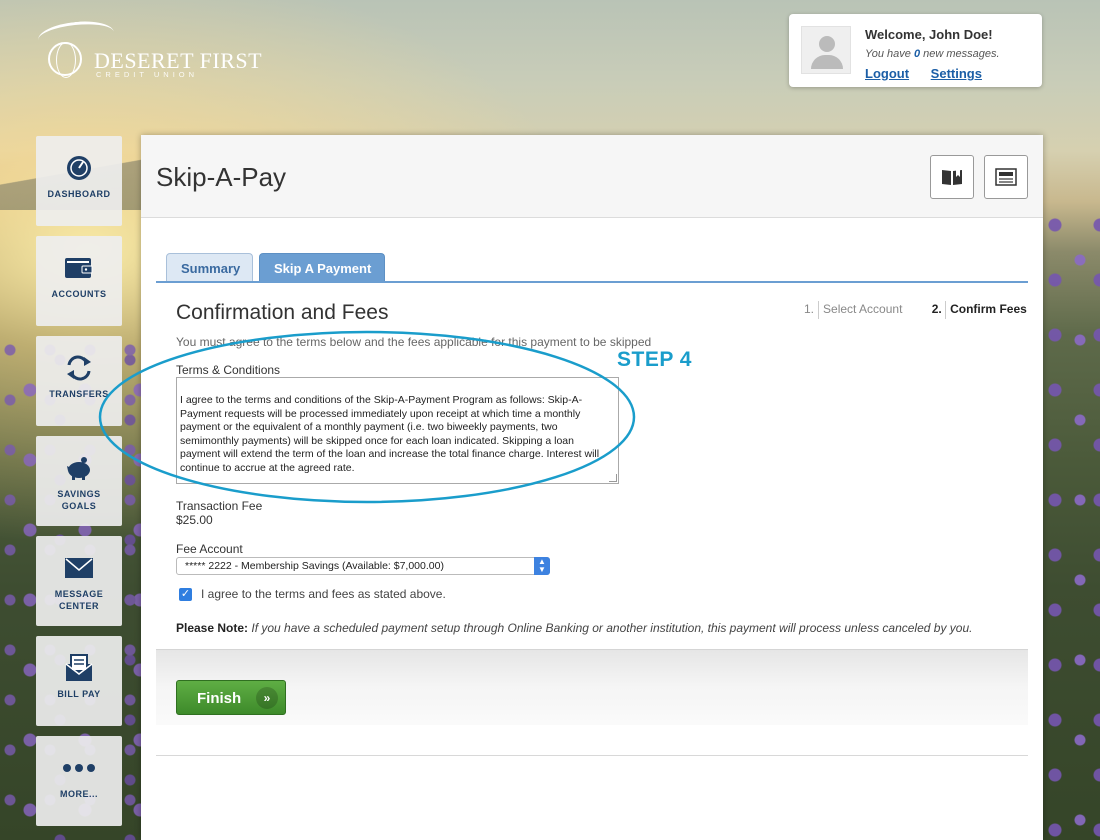 This screenshot has width=1100, height=840. I want to click on logo-globe-icon, so click(65, 60).